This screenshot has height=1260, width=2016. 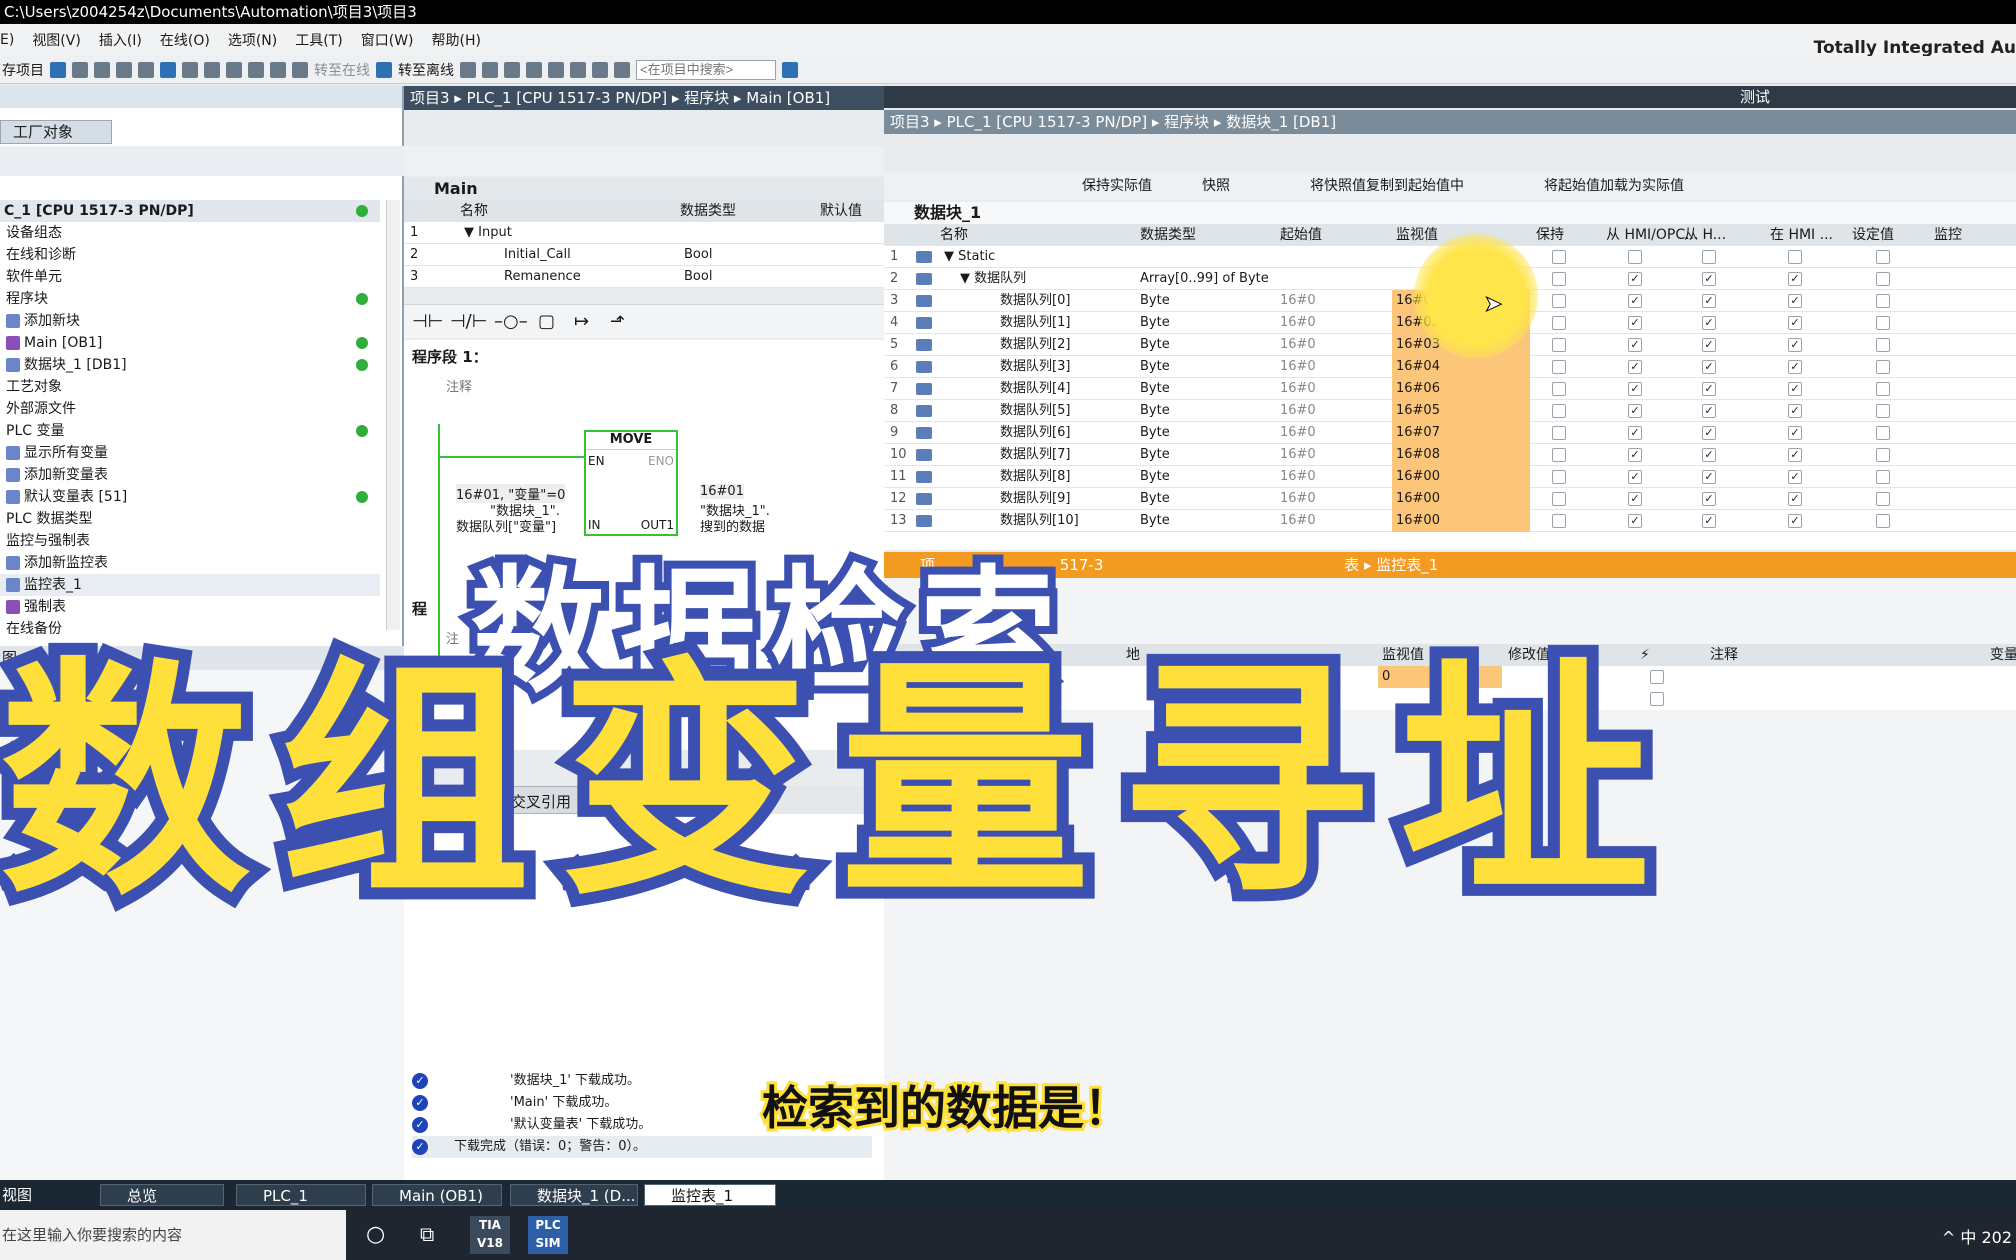 I want to click on go-online-button: 转至在线, so click(x=342, y=70).